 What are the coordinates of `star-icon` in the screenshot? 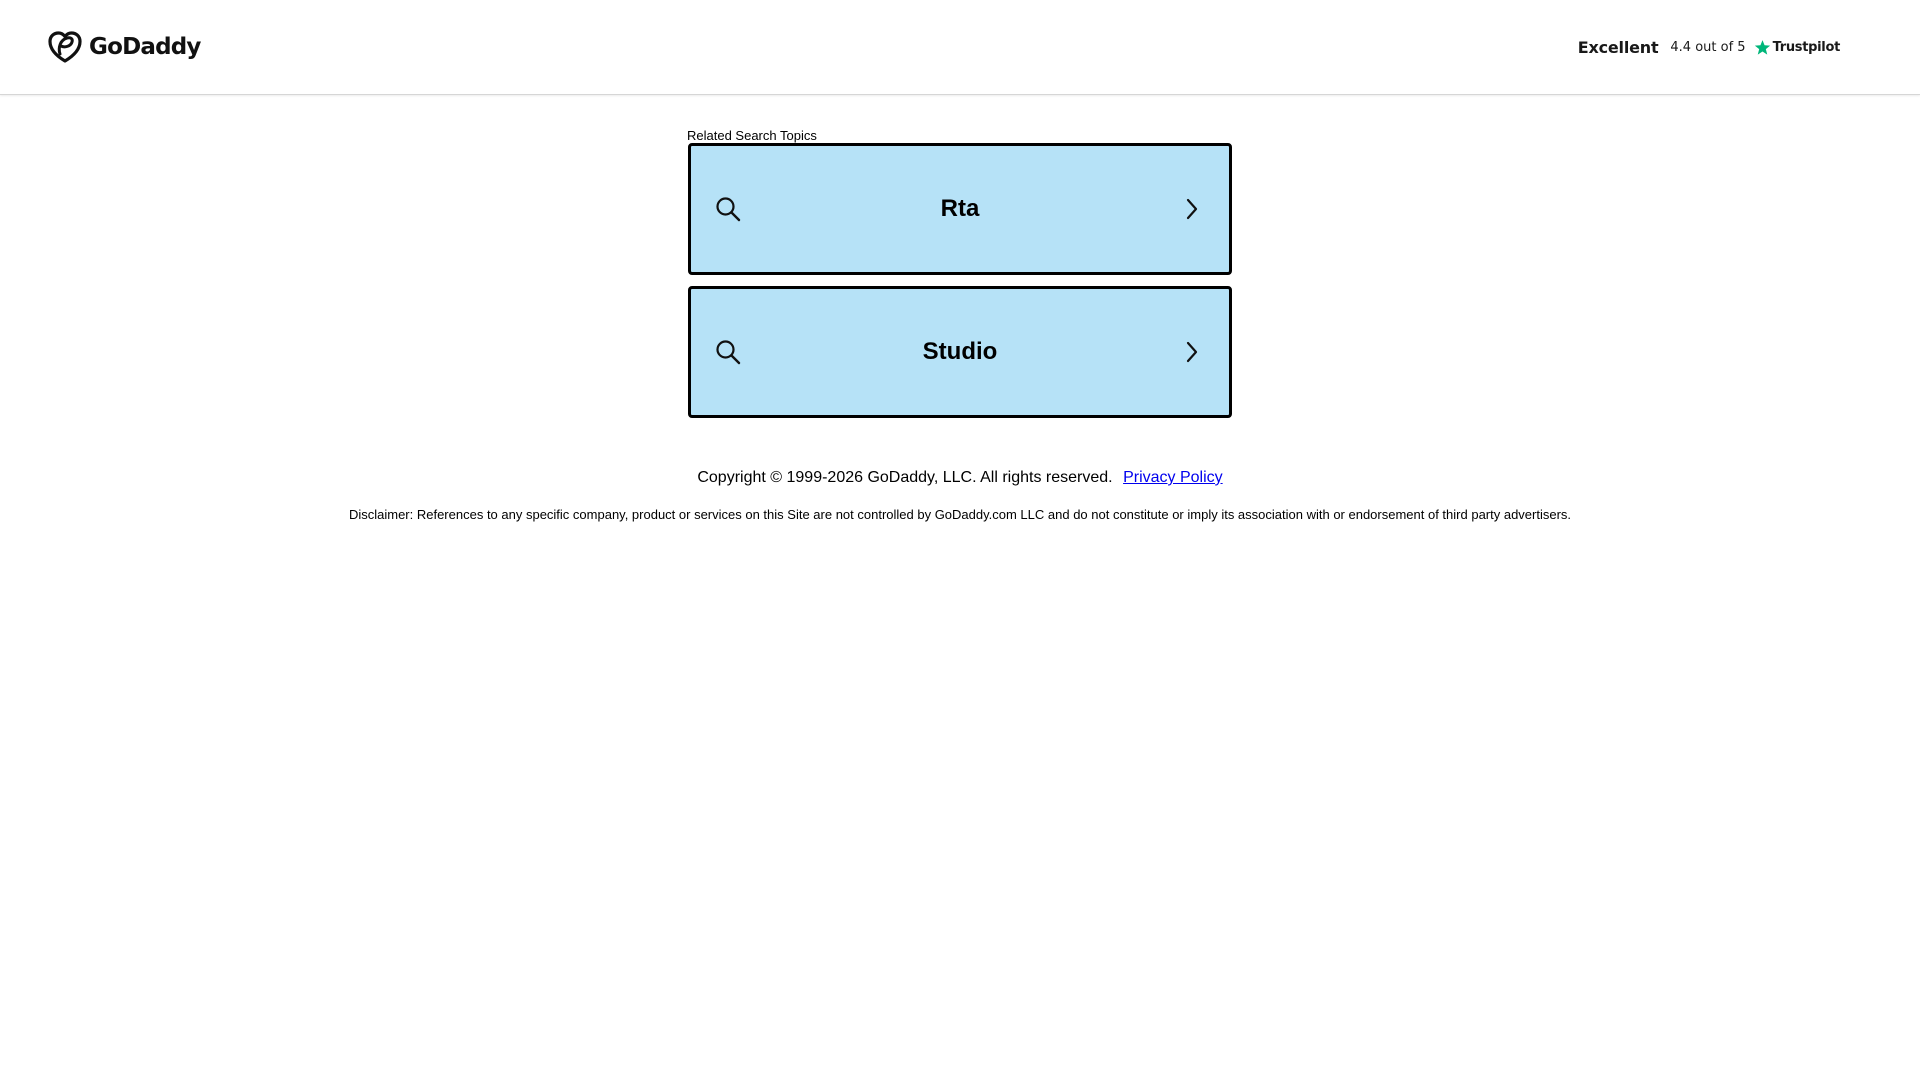 It's located at (1762, 47).